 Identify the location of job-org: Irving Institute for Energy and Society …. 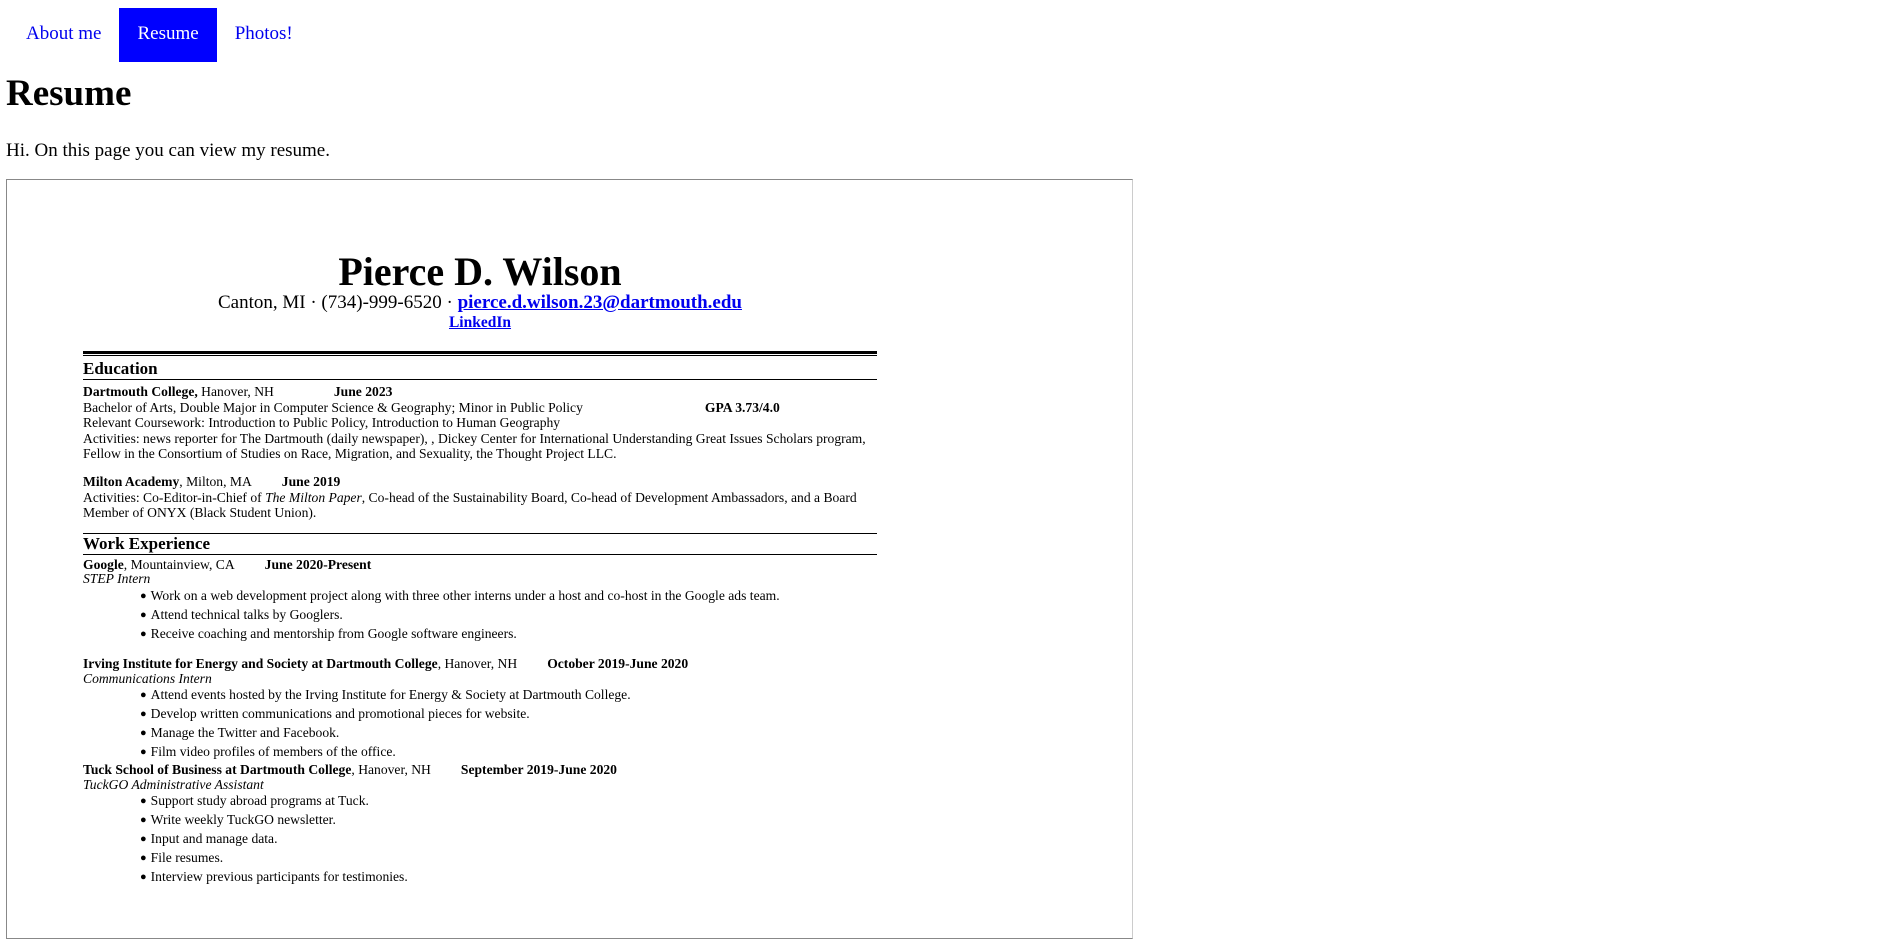
(260, 663).